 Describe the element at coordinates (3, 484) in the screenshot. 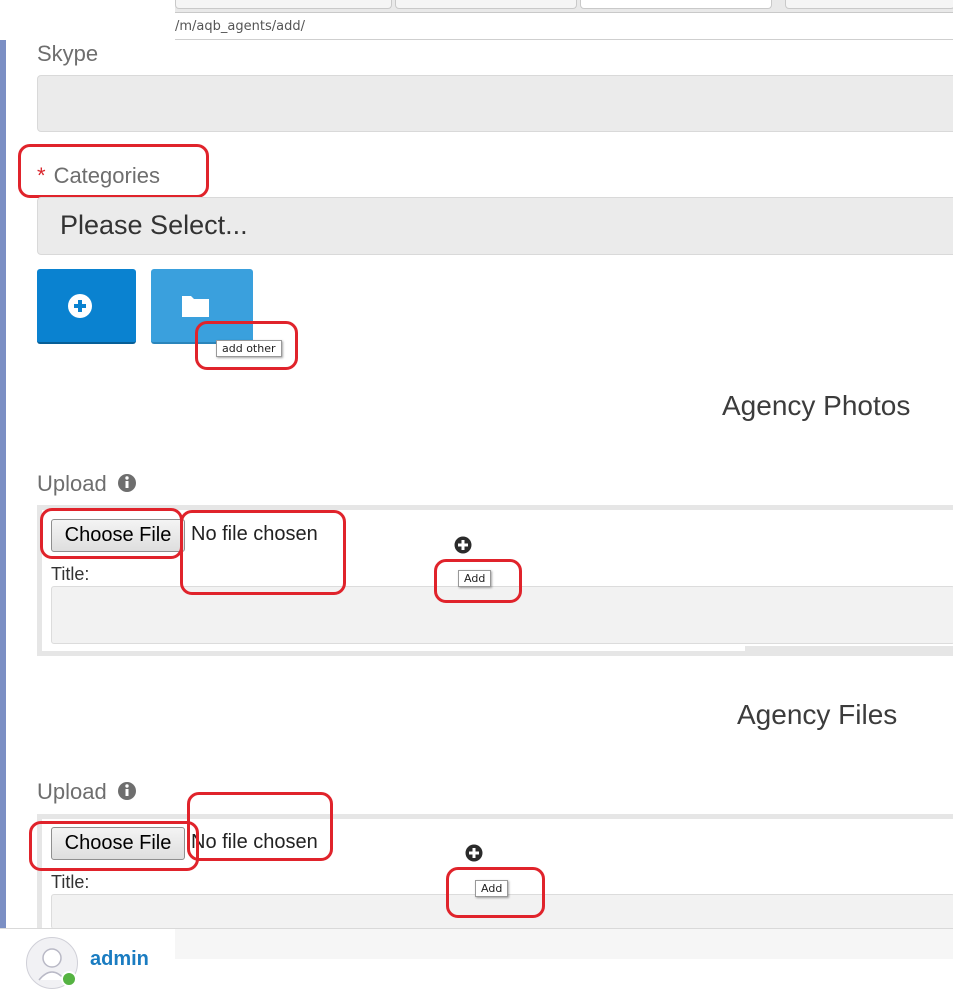

I see `left-rail` at that location.